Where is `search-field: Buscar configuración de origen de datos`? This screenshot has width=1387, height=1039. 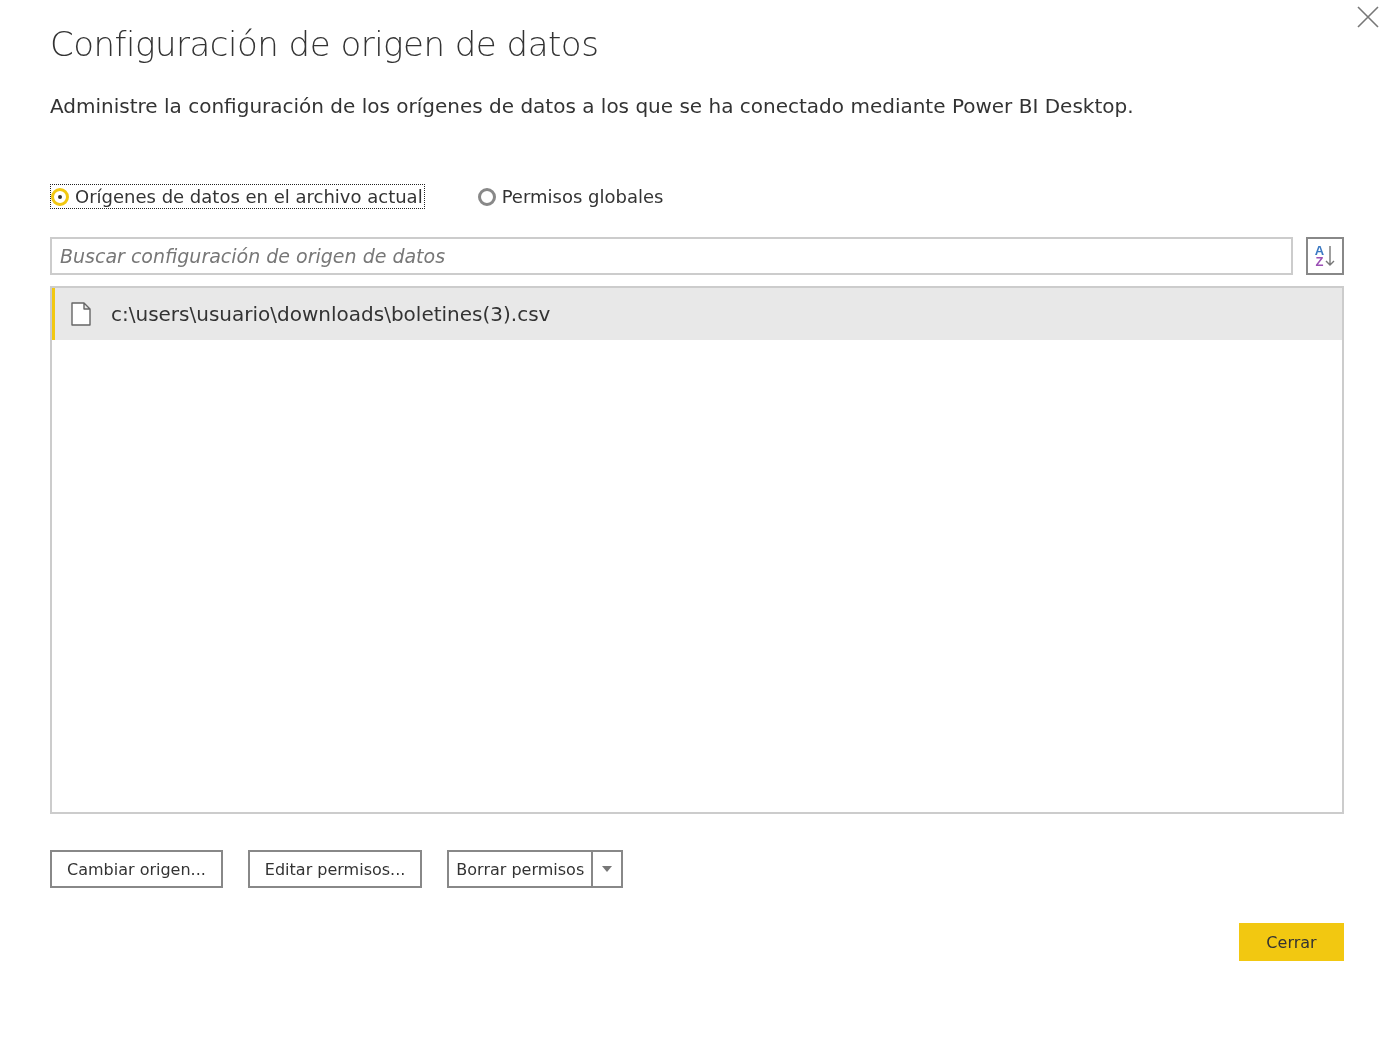
search-field: Buscar configuración de origen de datos is located at coordinates (671, 256).